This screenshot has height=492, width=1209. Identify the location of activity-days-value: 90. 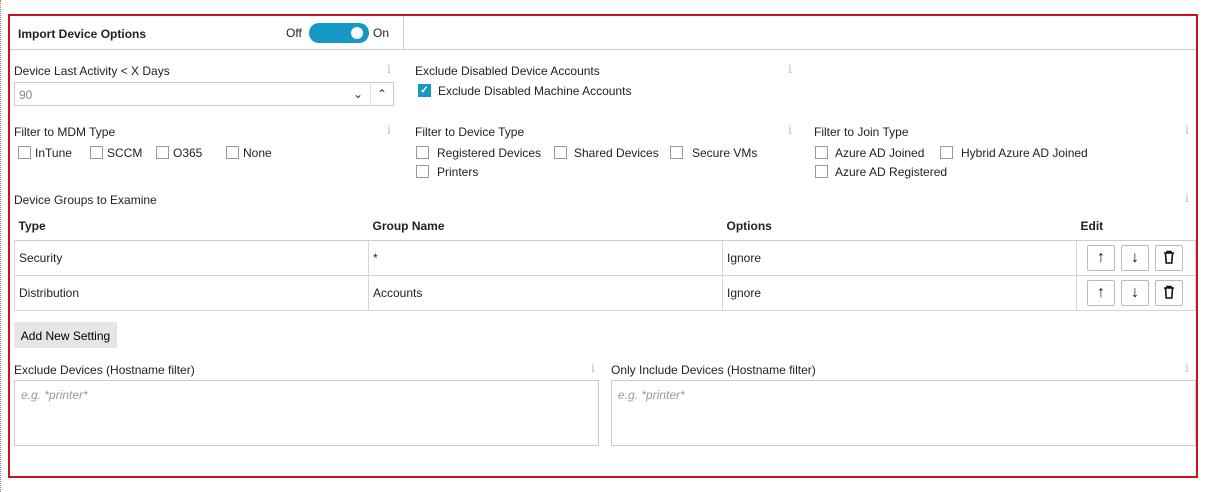
(26, 95).